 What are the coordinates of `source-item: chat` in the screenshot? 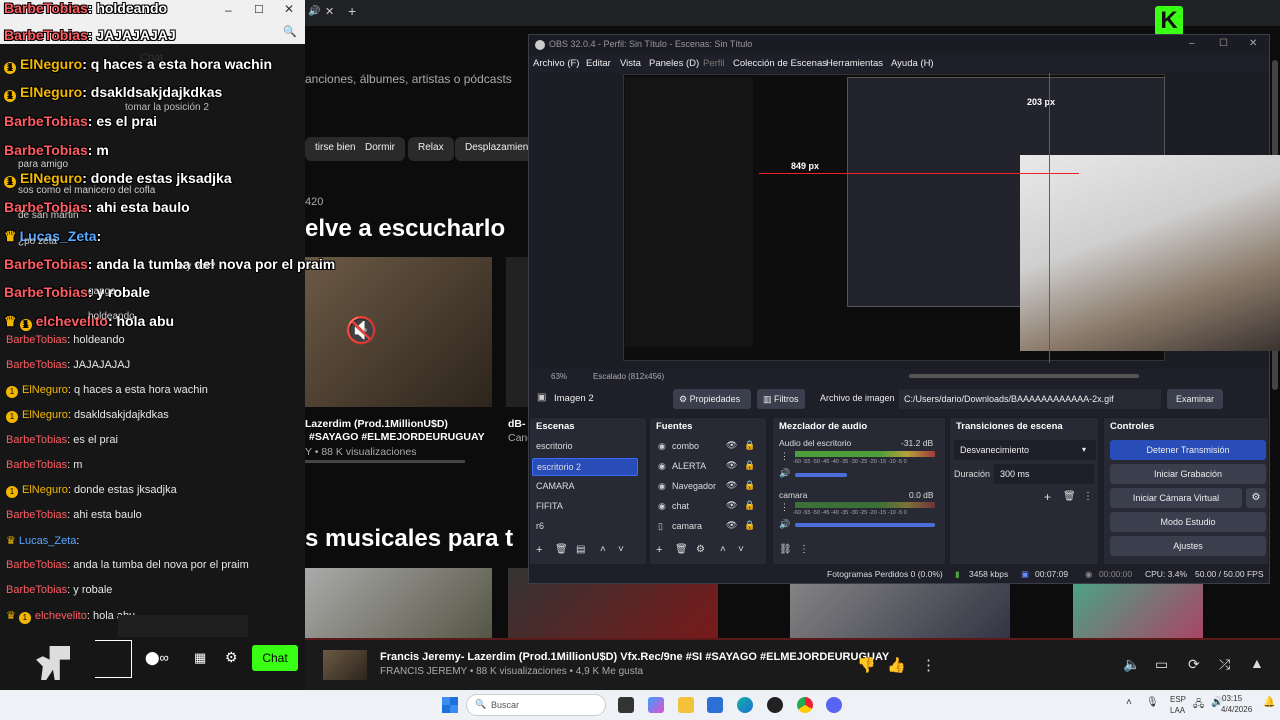 It's located at (680, 507).